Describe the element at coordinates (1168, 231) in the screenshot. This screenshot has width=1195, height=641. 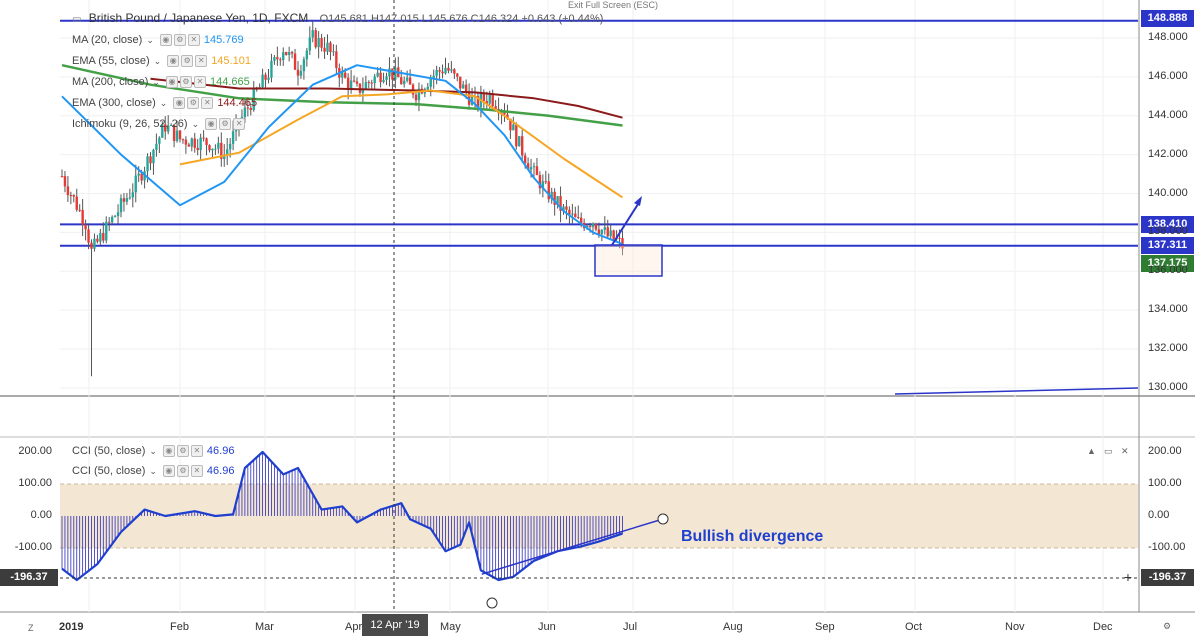
I see `price-tick-label: 138.000` at that location.